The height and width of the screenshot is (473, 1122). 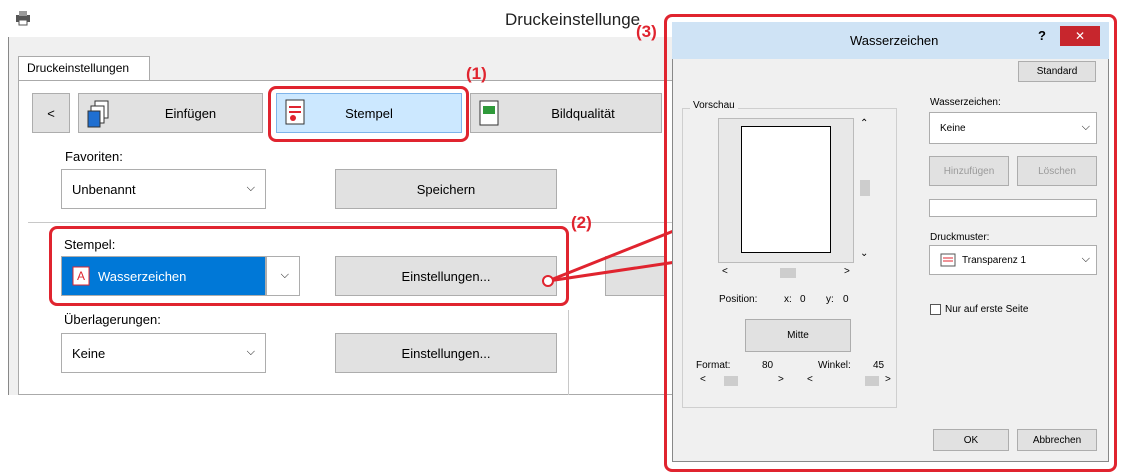 I want to click on y-label: y:, so click(x=830, y=299).